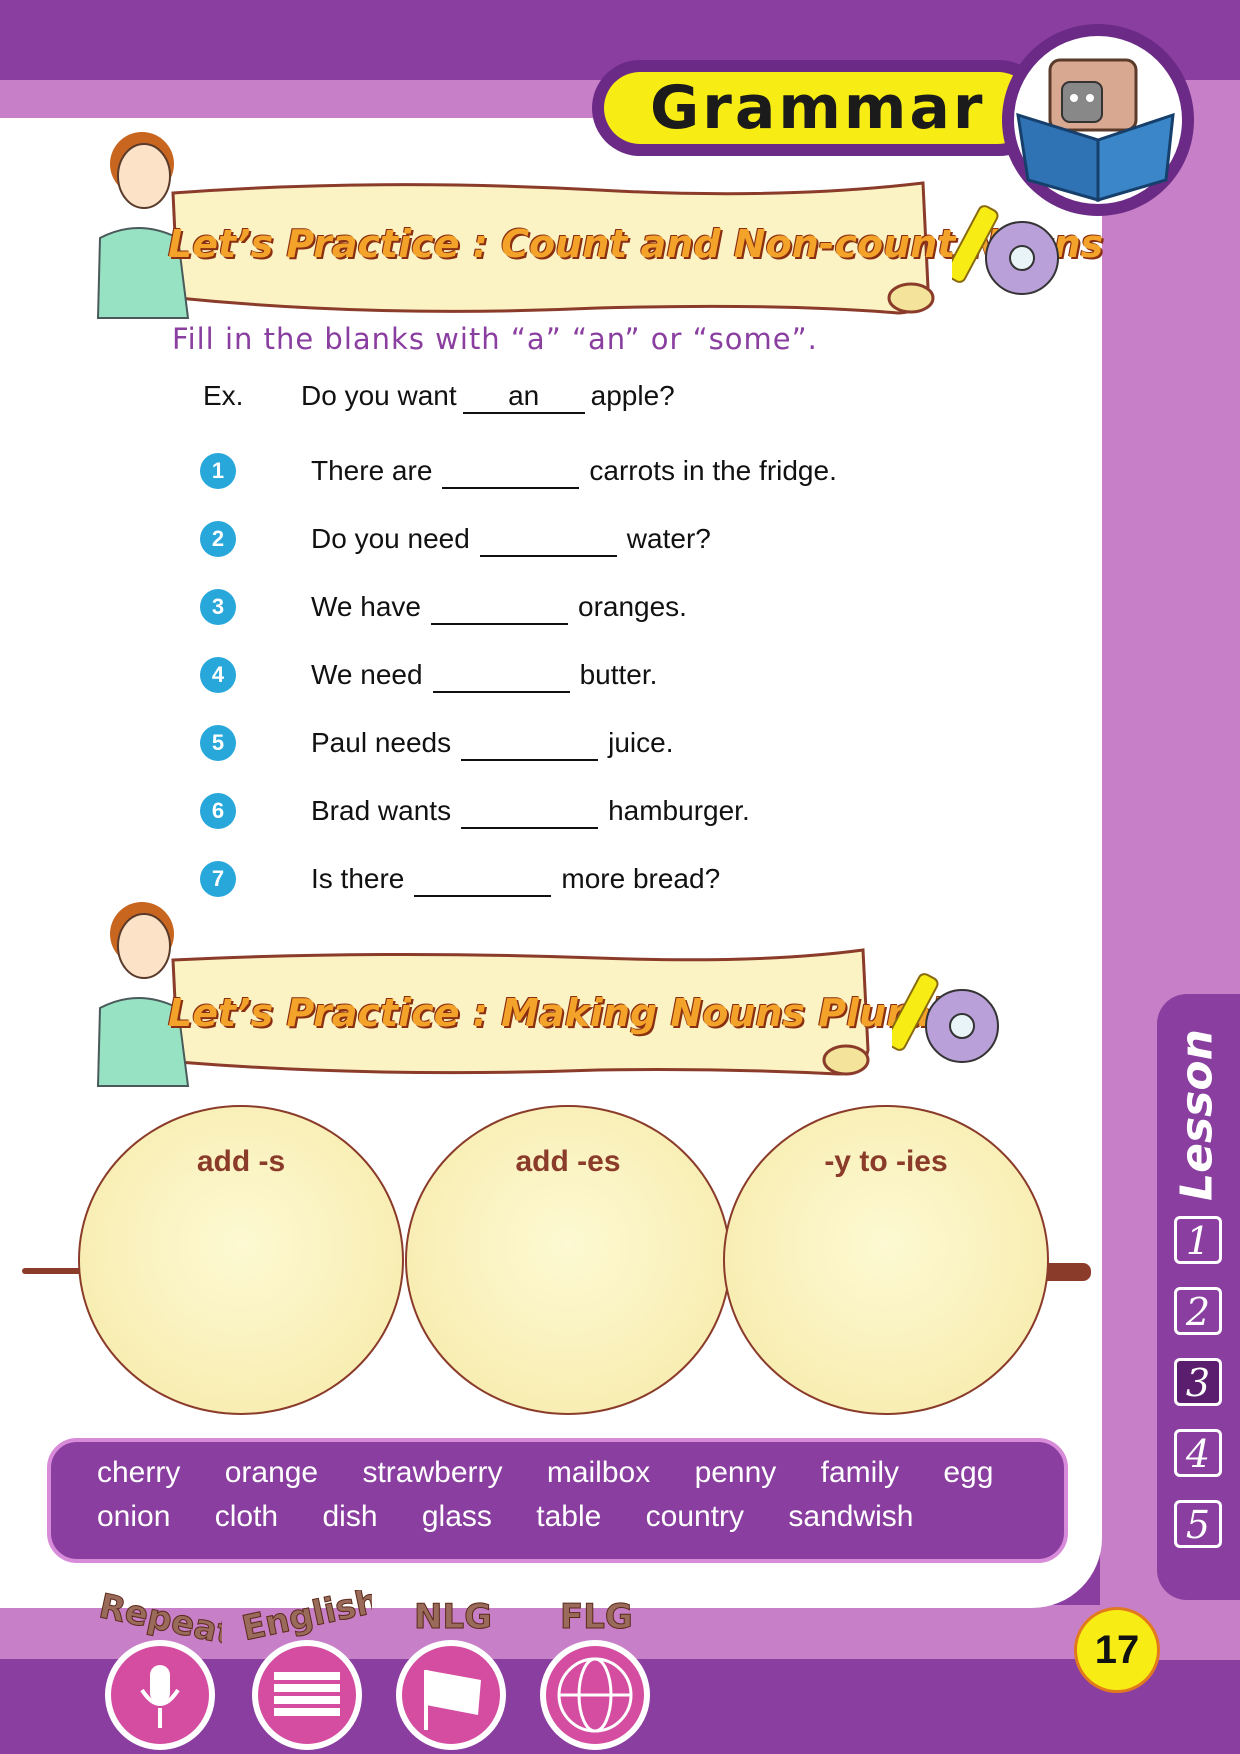 Image resolution: width=1240 pixels, height=1754 pixels. I want to click on repeat-microphone-icon: Repeat, so click(158, 1670).